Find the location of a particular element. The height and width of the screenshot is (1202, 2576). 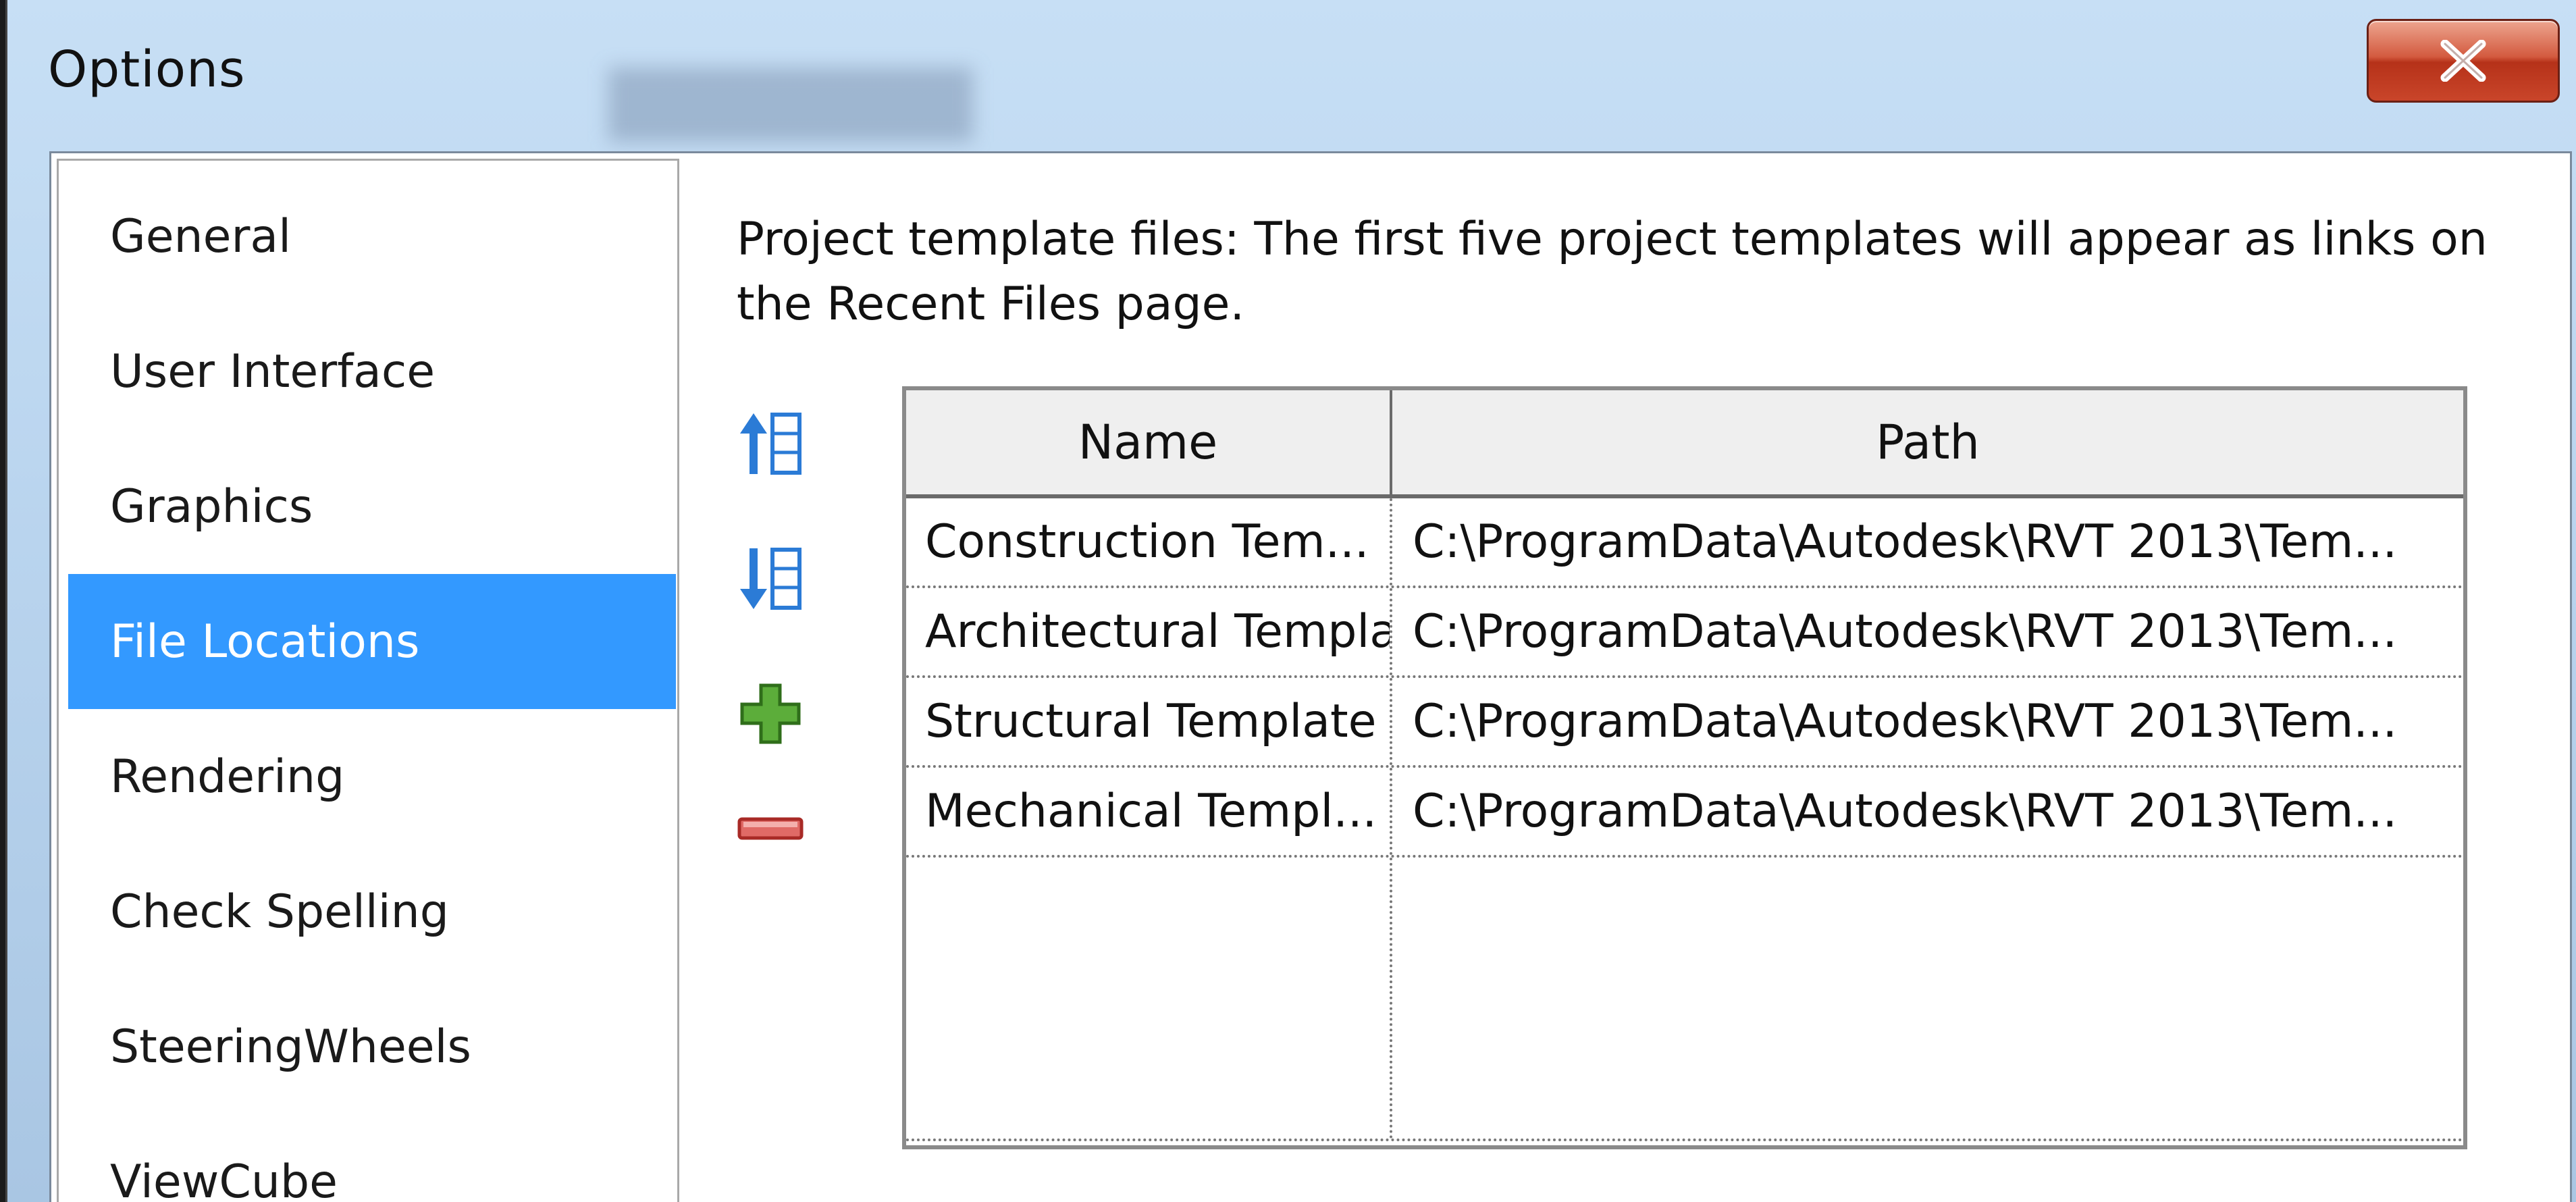

column-header-name: Name is located at coordinates (1149, 442).